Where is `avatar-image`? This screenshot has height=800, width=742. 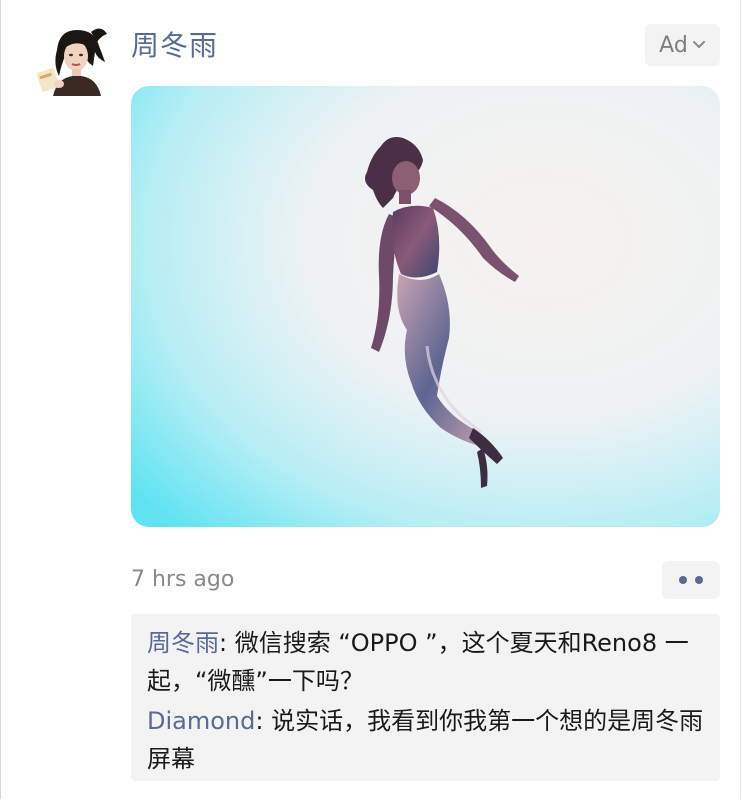
avatar-image is located at coordinates (72, 59).